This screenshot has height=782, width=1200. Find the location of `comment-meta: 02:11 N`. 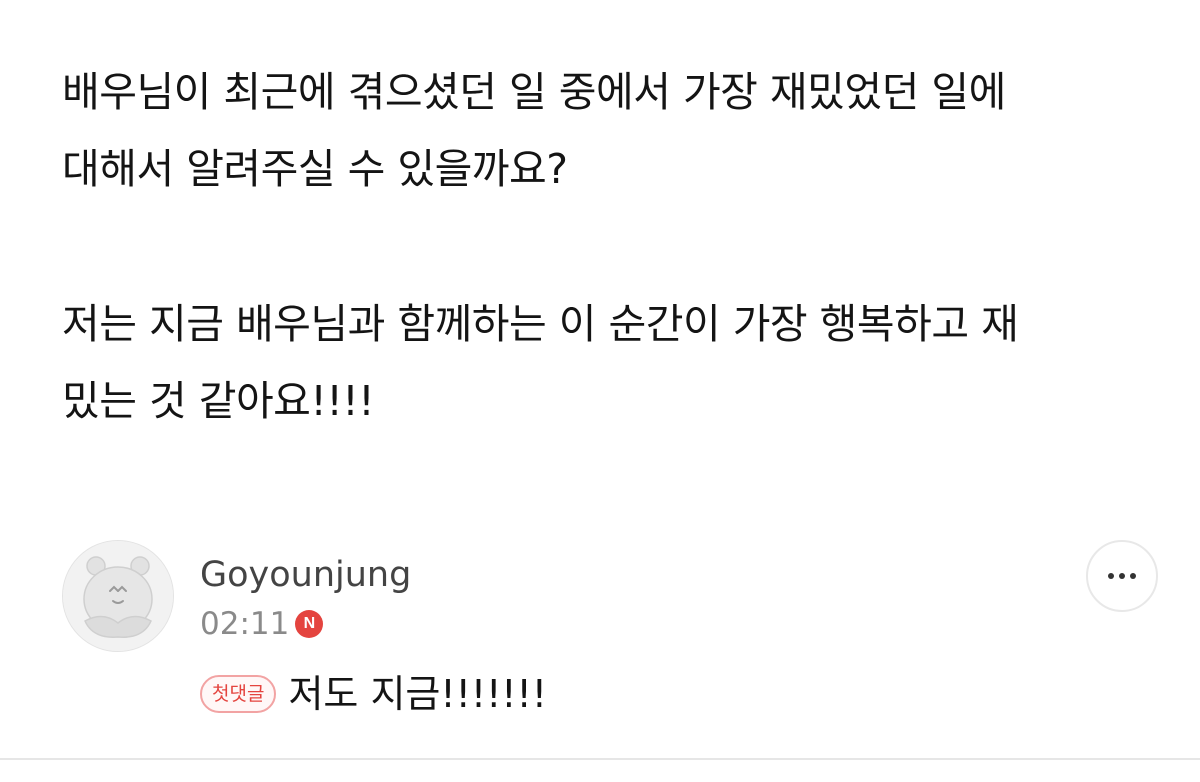

comment-meta: 02:11 N is located at coordinates (262, 624).